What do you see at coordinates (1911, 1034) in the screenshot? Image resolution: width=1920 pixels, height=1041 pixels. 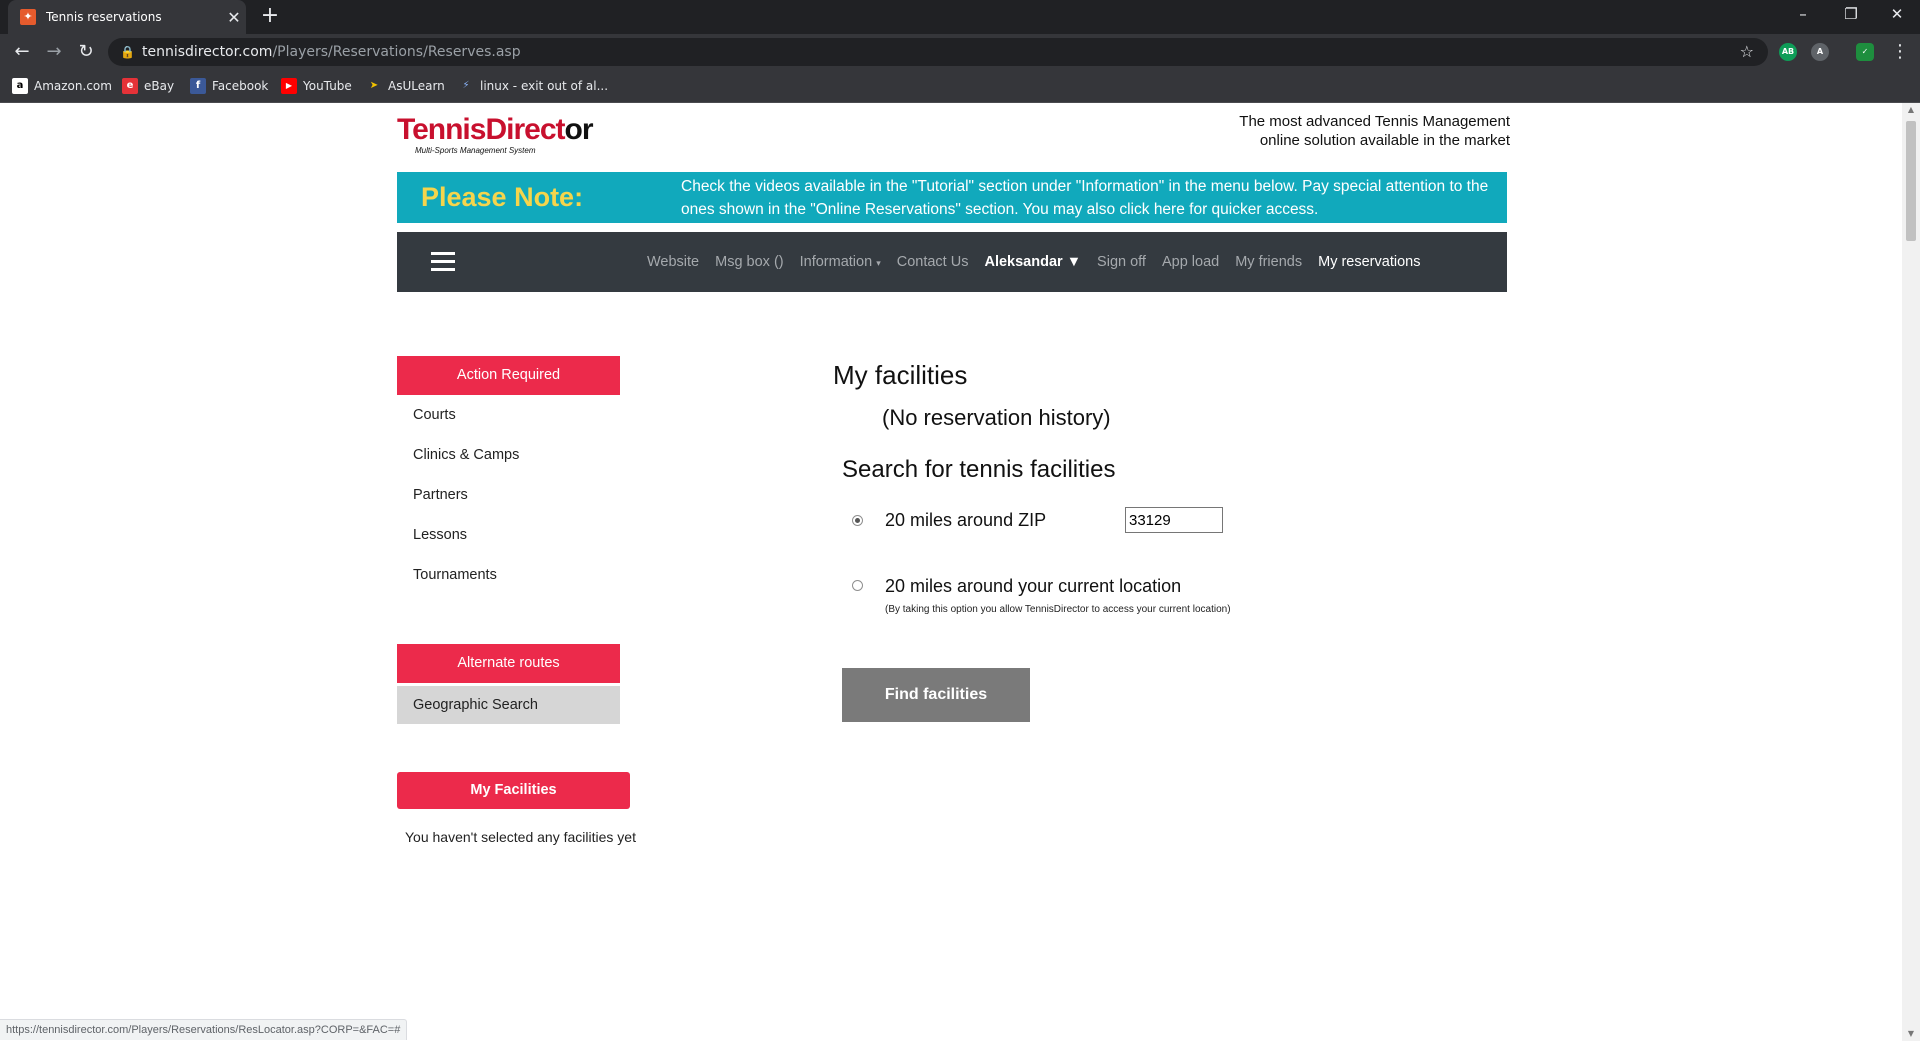 I see `scroll-down-icon: ▼` at bounding box center [1911, 1034].